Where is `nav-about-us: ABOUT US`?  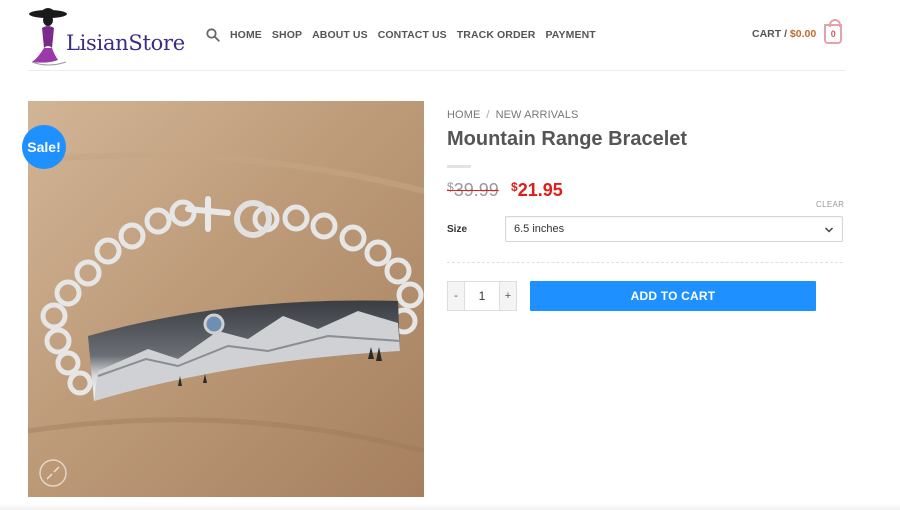 nav-about-us: ABOUT US is located at coordinates (340, 35).